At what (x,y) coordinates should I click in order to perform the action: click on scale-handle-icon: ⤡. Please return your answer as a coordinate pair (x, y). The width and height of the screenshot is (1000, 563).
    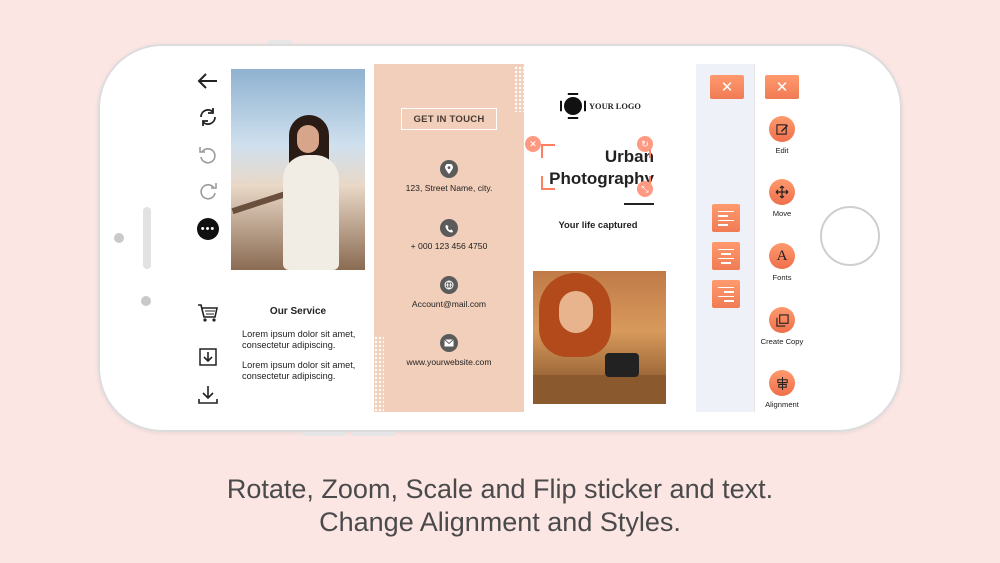
    Looking at the image, I should click on (645, 189).